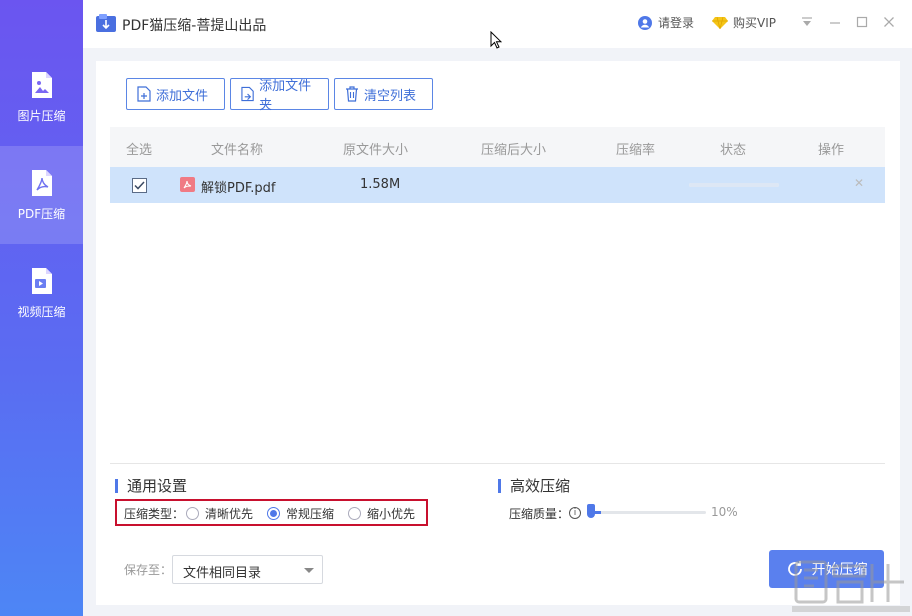 The height and width of the screenshot is (616, 912). What do you see at coordinates (862, 22) in the screenshot?
I see `maximize-icon` at bounding box center [862, 22].